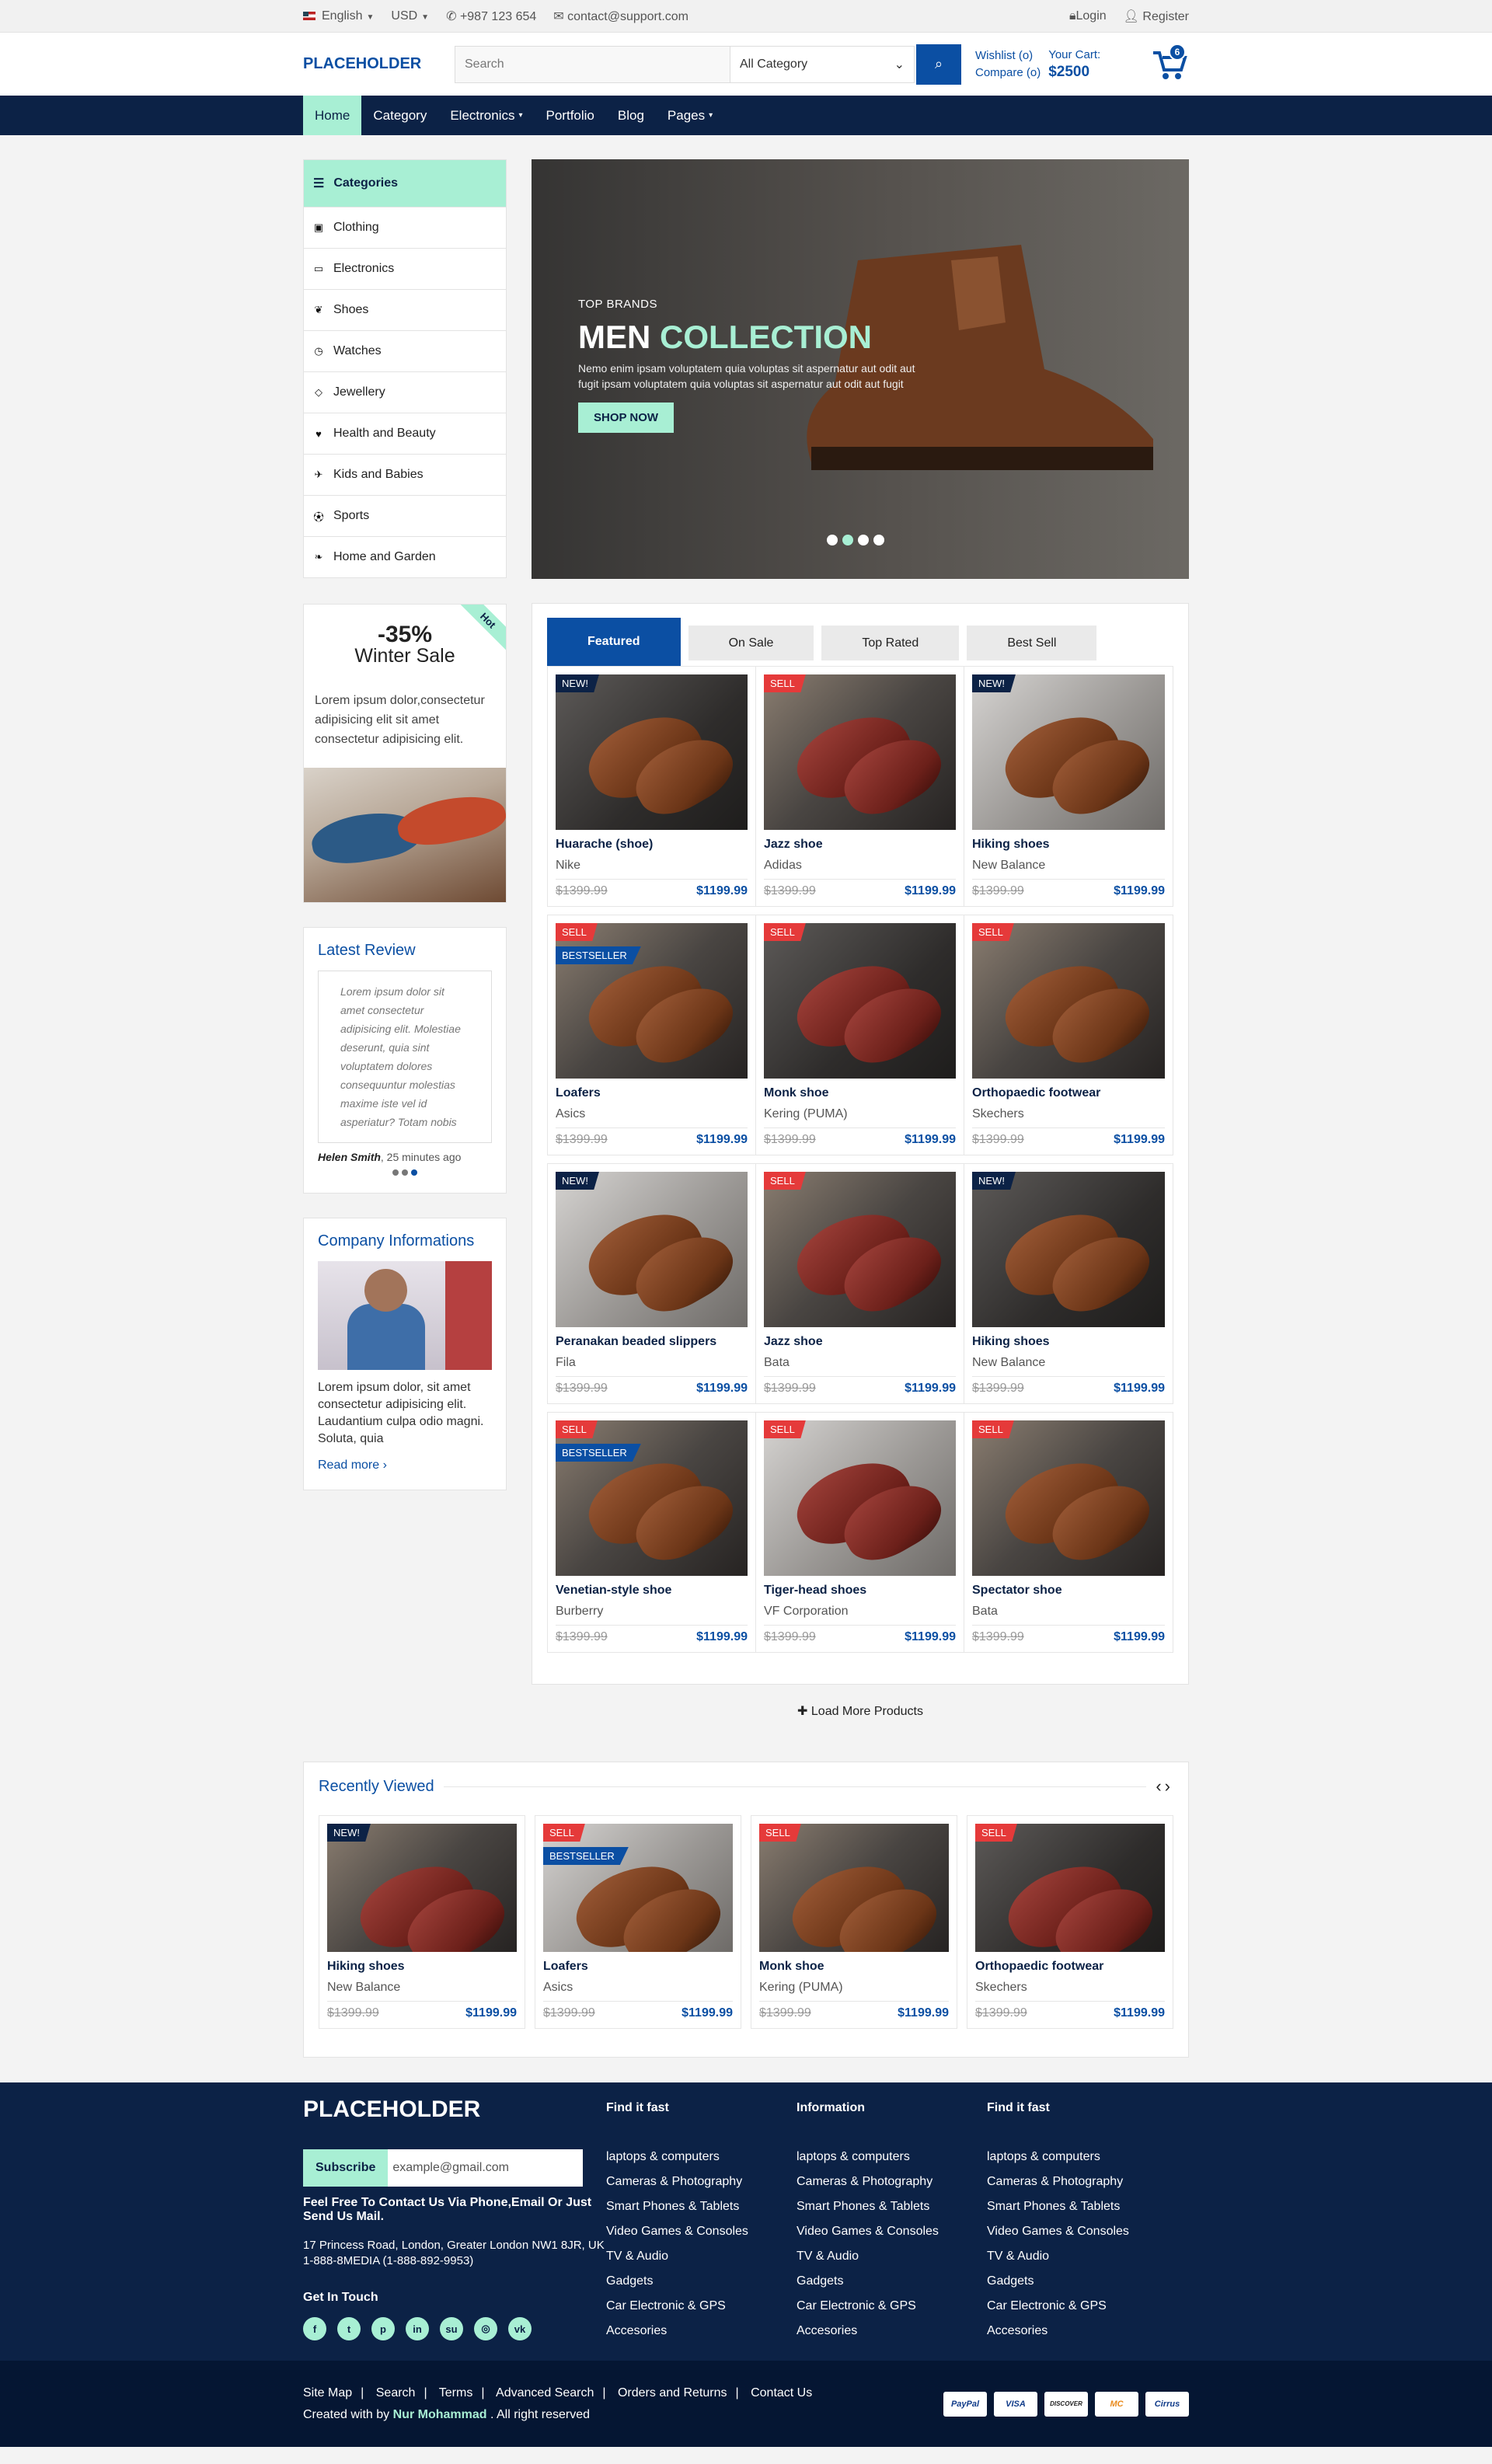 The width and height of the screenshot is (1492, 2464). Describe the element at coordinates (338, 16) in the screenshot. I see `language-select: English ▼` at that location.